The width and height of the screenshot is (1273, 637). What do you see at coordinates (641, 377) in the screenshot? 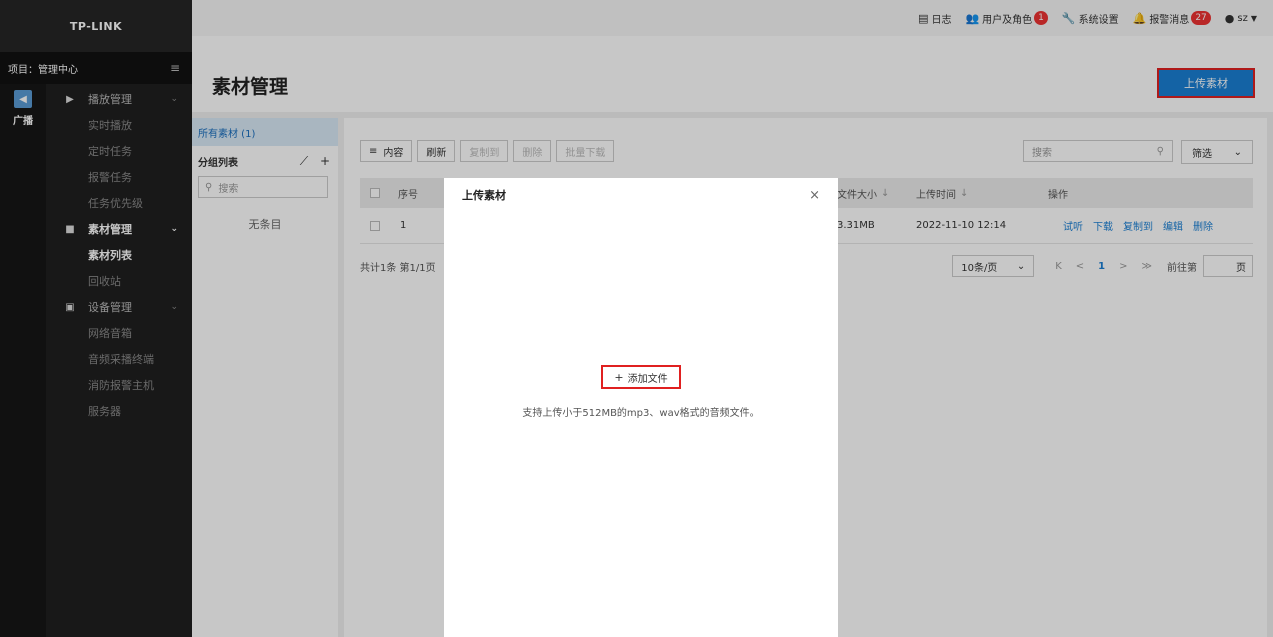
I see `add-file-button: + 添加文件` at bounding box center [641, 377].